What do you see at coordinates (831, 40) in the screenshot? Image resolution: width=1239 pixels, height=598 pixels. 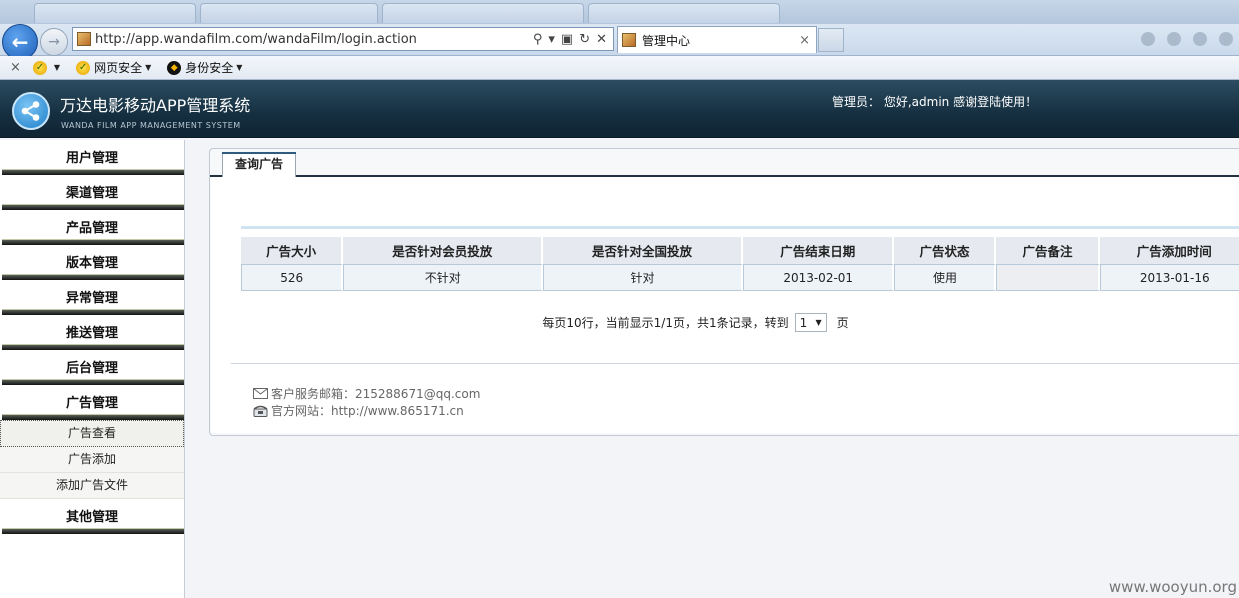 I see `new-tab-button` at bounding box center [831, 40].